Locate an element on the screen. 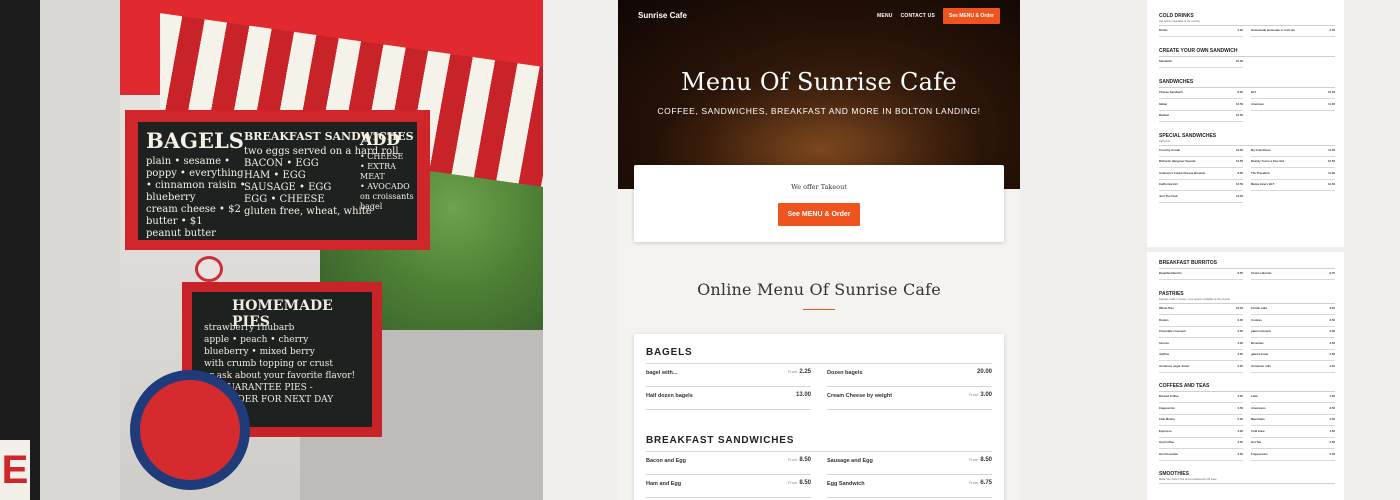 Image resolution: width=1400 pixels, height=500 pixels. menu-row: Cold brew 4.50 is located at coordinates (1293, 434).